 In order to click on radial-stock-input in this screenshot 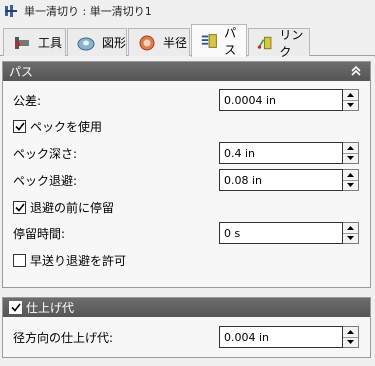, I will do `click(281, 337)`.